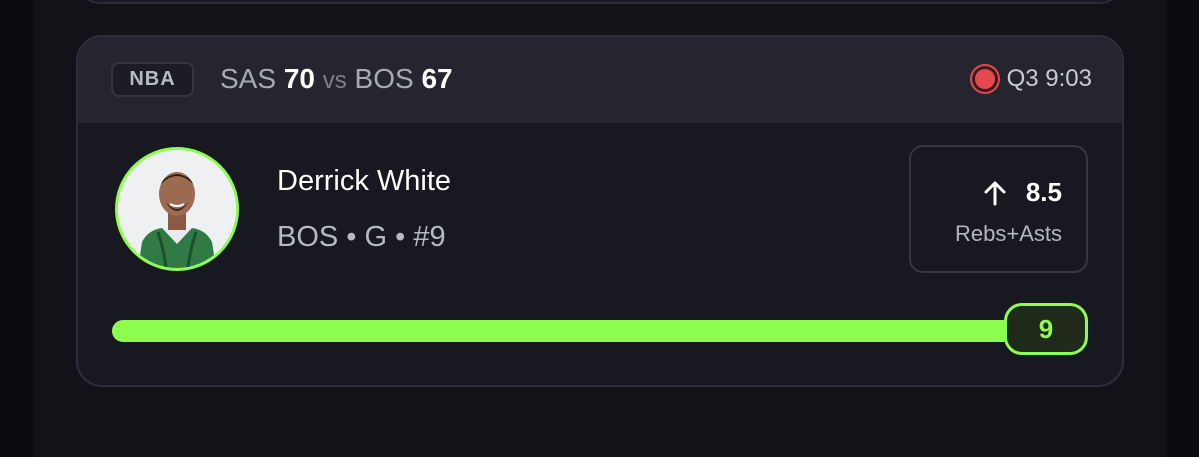 This screenshot has width=1199, height=457. I want to click on progress-track, so click(582, 331).